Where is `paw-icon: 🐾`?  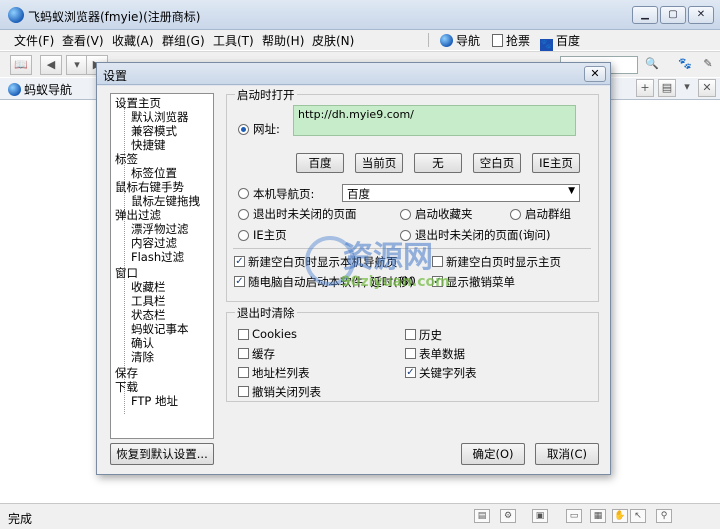
paw-icon: 🐾 is located at coordinates (685, 65).